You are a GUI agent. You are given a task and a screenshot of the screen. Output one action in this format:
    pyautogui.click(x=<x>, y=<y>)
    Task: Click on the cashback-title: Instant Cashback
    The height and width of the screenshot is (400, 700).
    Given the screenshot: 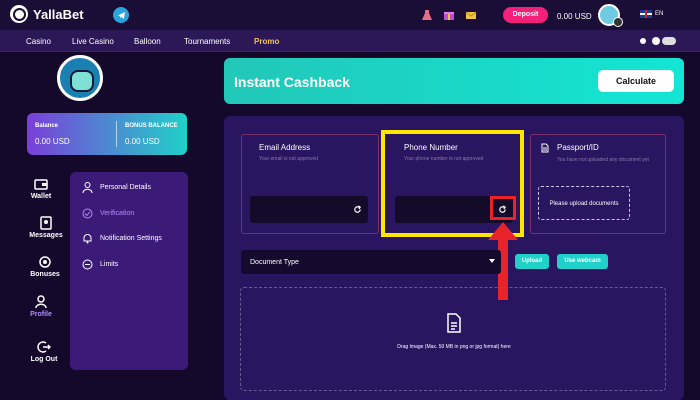 What is the action you would take?
    pyautogui.click(x=292, y=82)
    